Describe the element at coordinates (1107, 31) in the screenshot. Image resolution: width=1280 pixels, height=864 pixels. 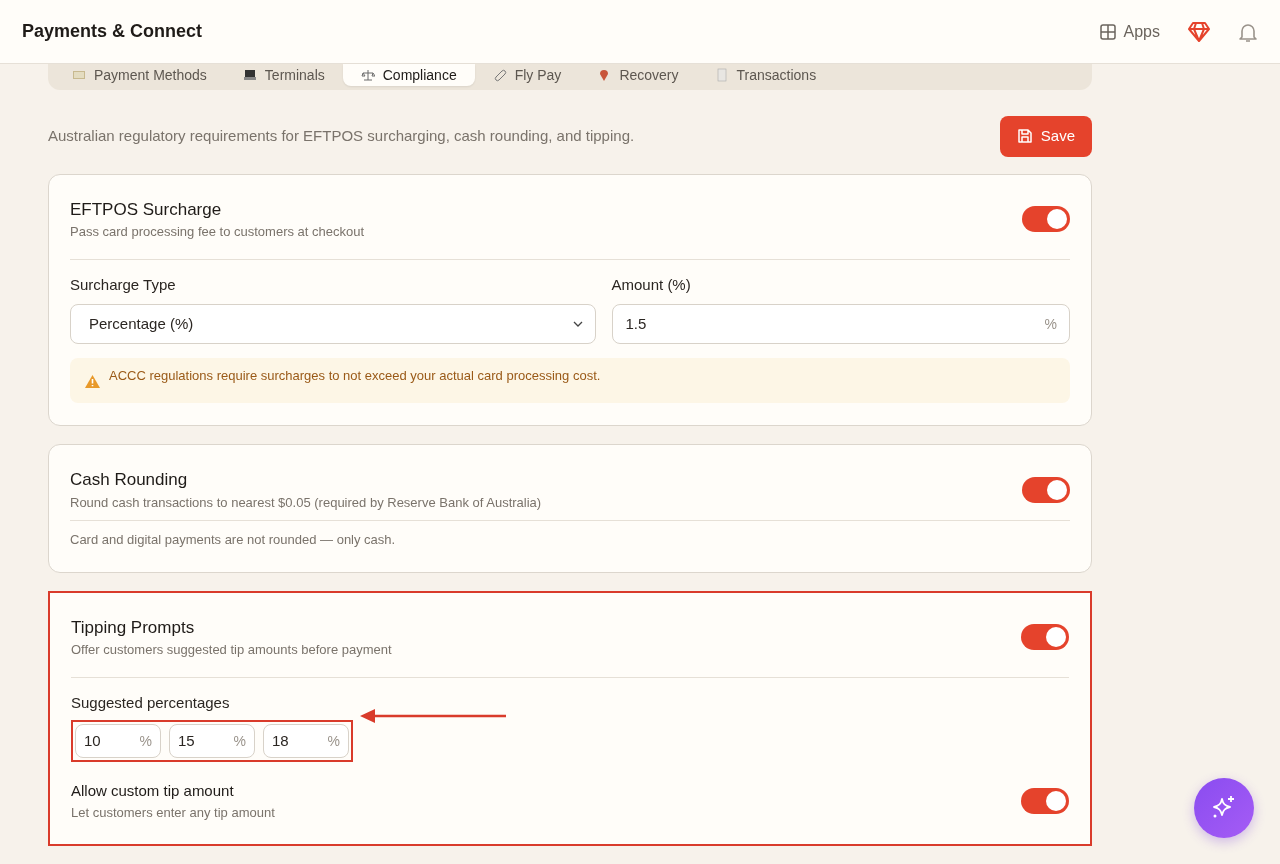
I see `grid-icon` at that location.